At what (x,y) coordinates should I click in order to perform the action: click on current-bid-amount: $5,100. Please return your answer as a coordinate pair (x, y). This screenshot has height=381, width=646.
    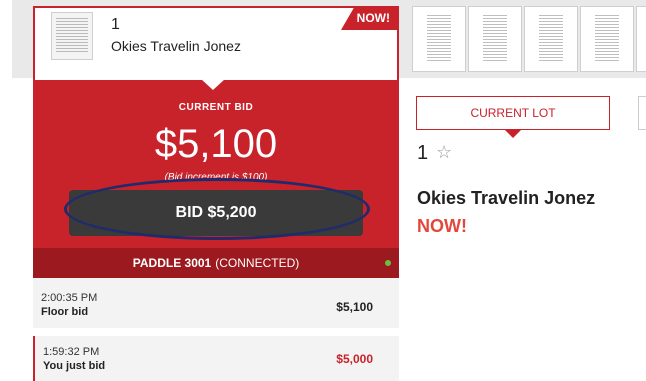
    Looking at the image, I should click on (216, 144).